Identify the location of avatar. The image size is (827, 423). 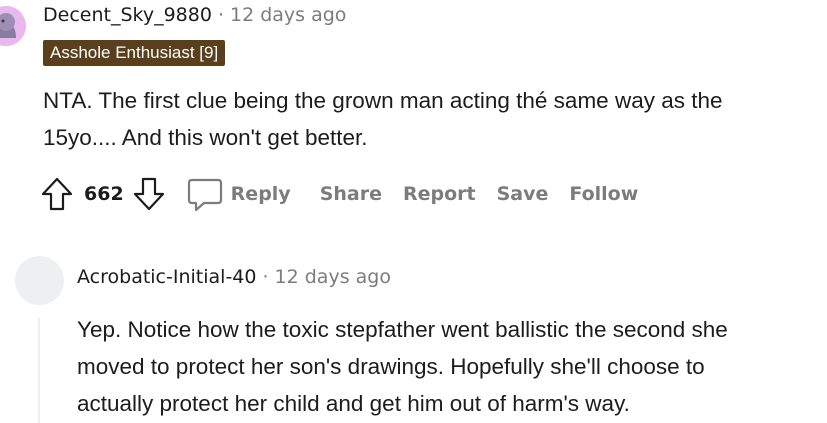
(13, 26).